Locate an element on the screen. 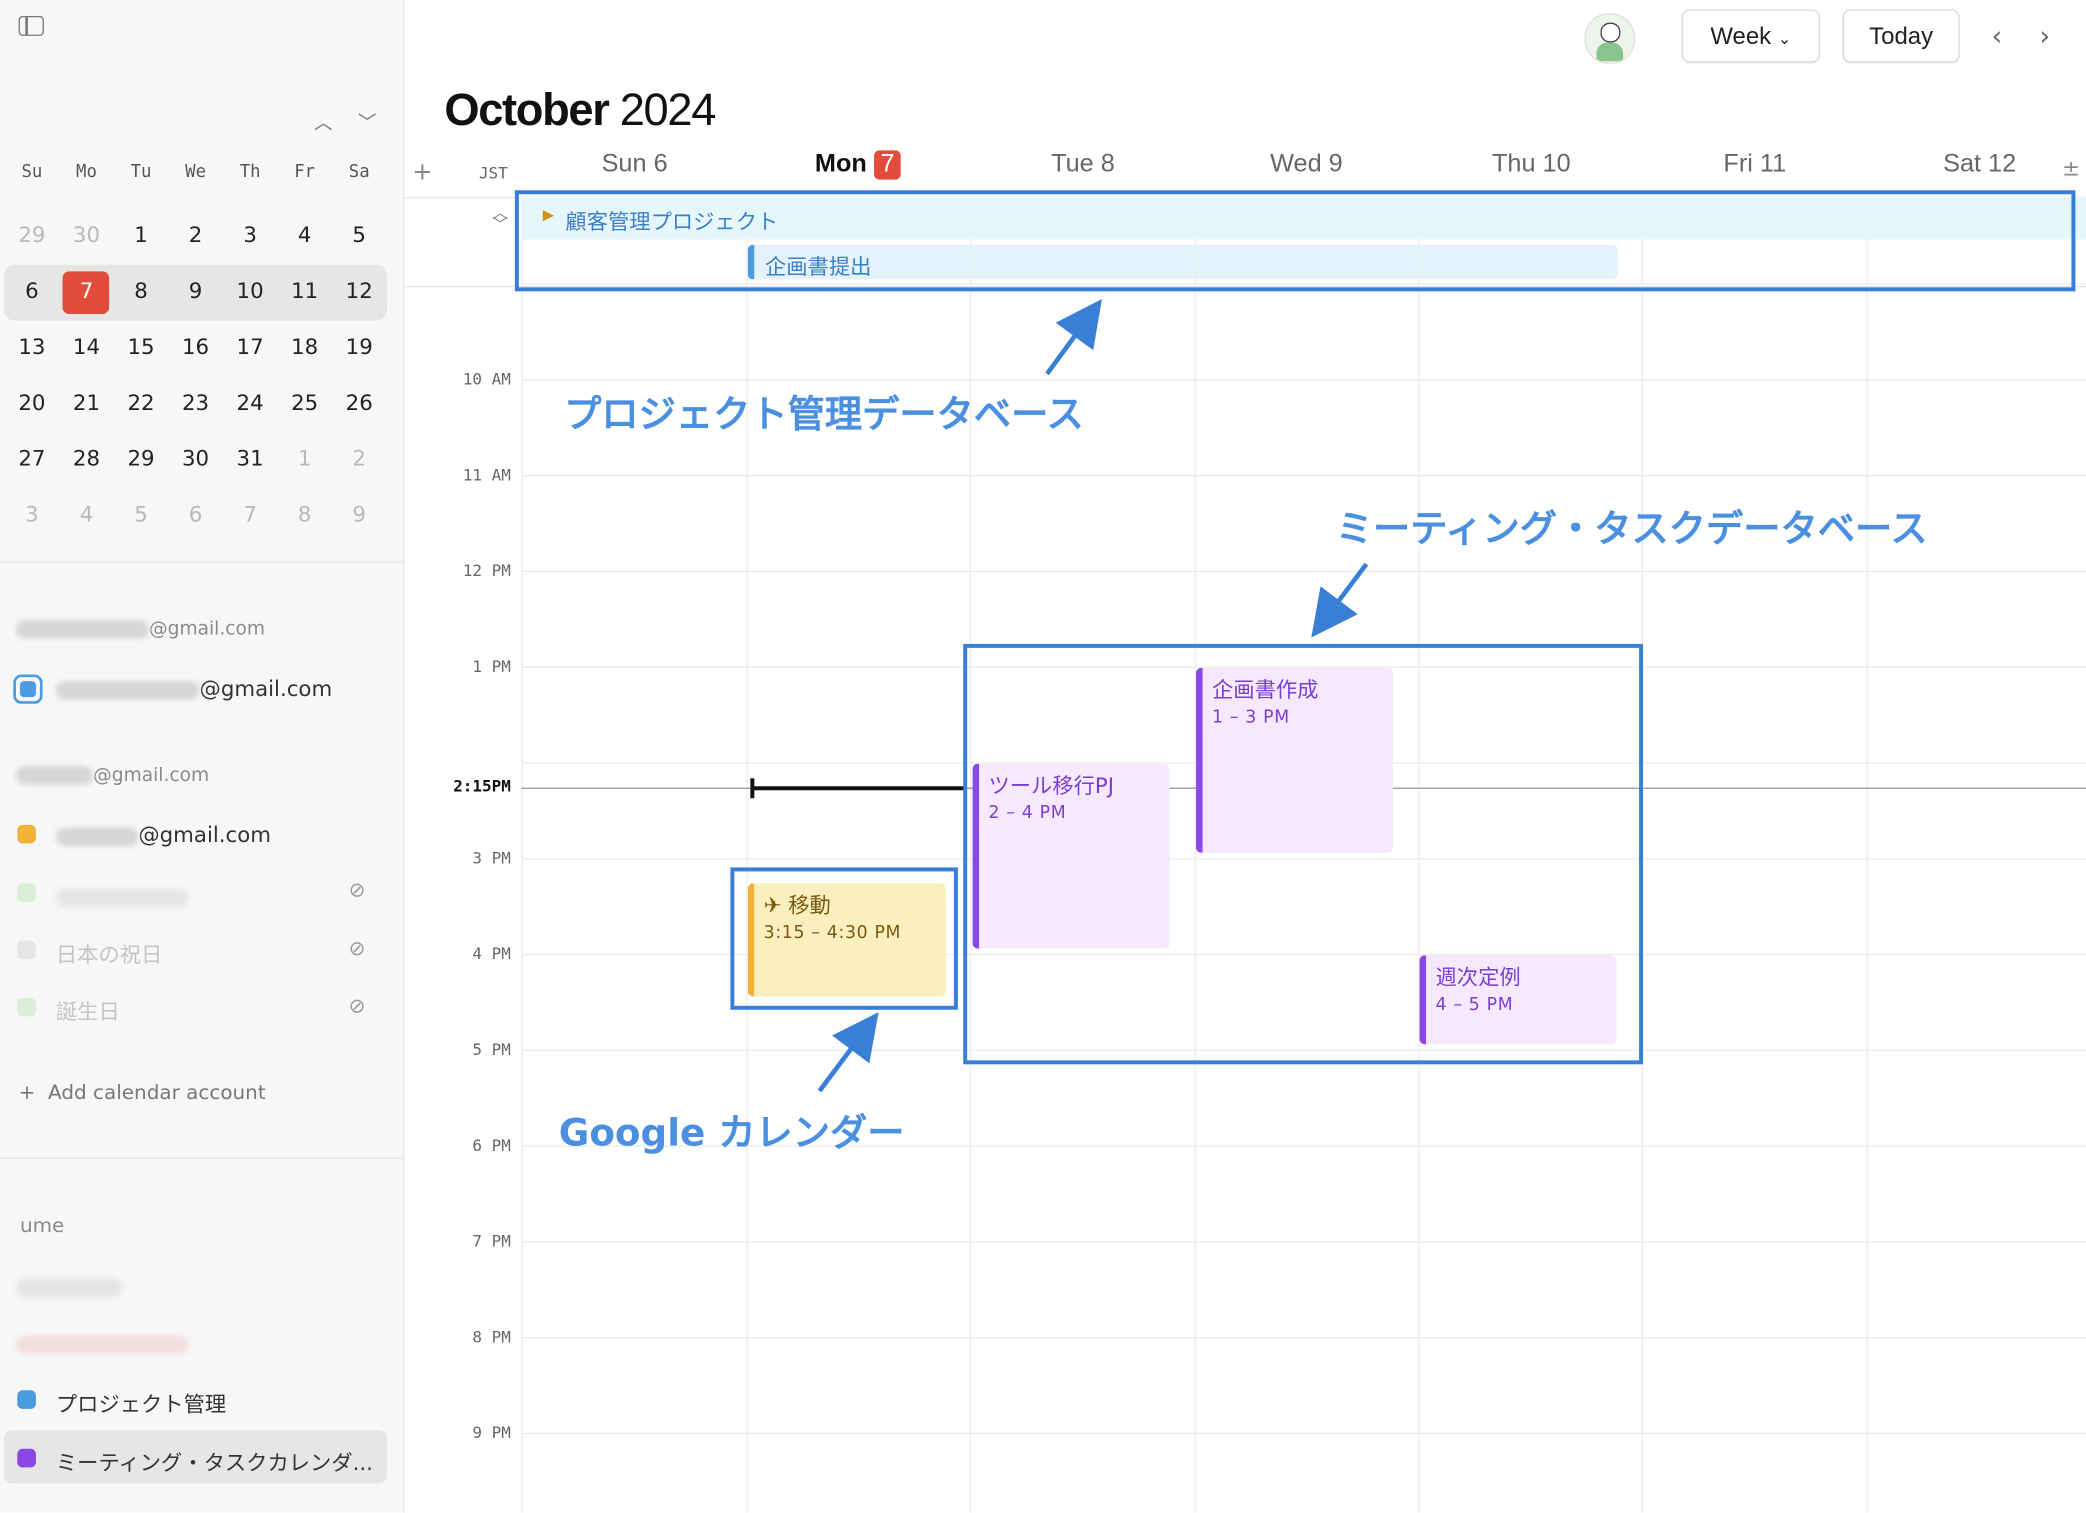 The height and width of the screenshot is (1513, 2086). annotation-arrows is located at coordinates (1093, 695).